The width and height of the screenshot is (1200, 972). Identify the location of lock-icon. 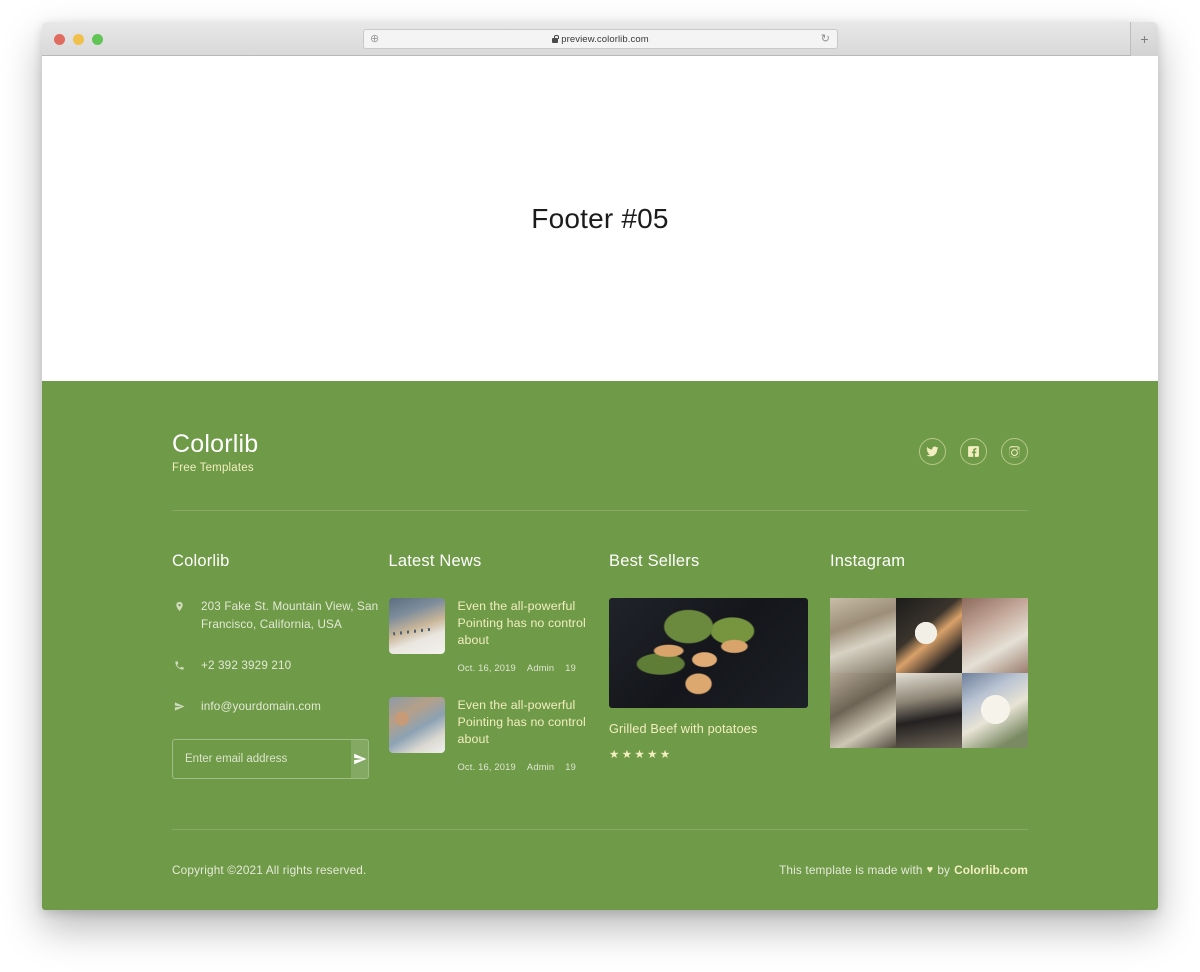
(555, 39).